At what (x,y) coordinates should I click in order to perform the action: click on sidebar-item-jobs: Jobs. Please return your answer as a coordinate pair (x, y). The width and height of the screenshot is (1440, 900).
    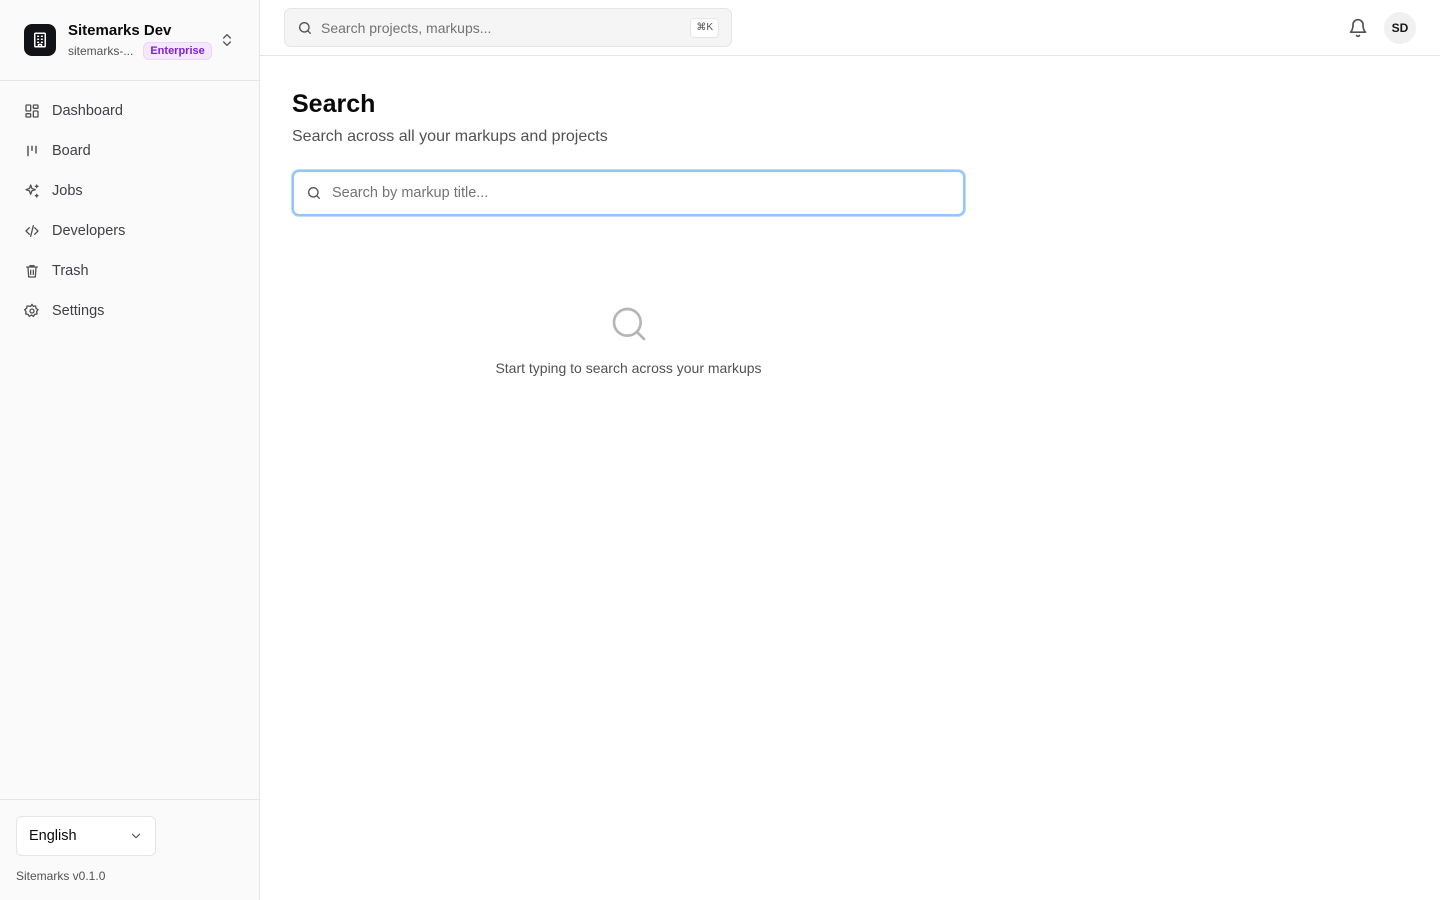
    Looking at the image, I should click on (129, 191).